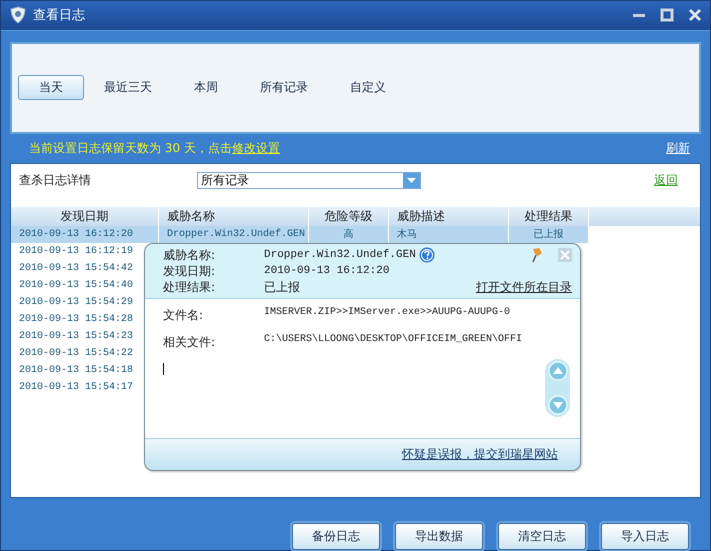 This screenshot has width=711, height=551. I want to click on help-icon, so click(426, 254).